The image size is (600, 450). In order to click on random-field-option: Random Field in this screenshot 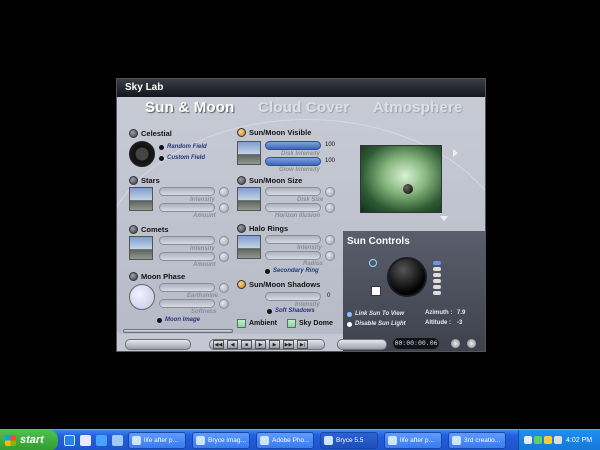, I will do `click(187, 147)`.